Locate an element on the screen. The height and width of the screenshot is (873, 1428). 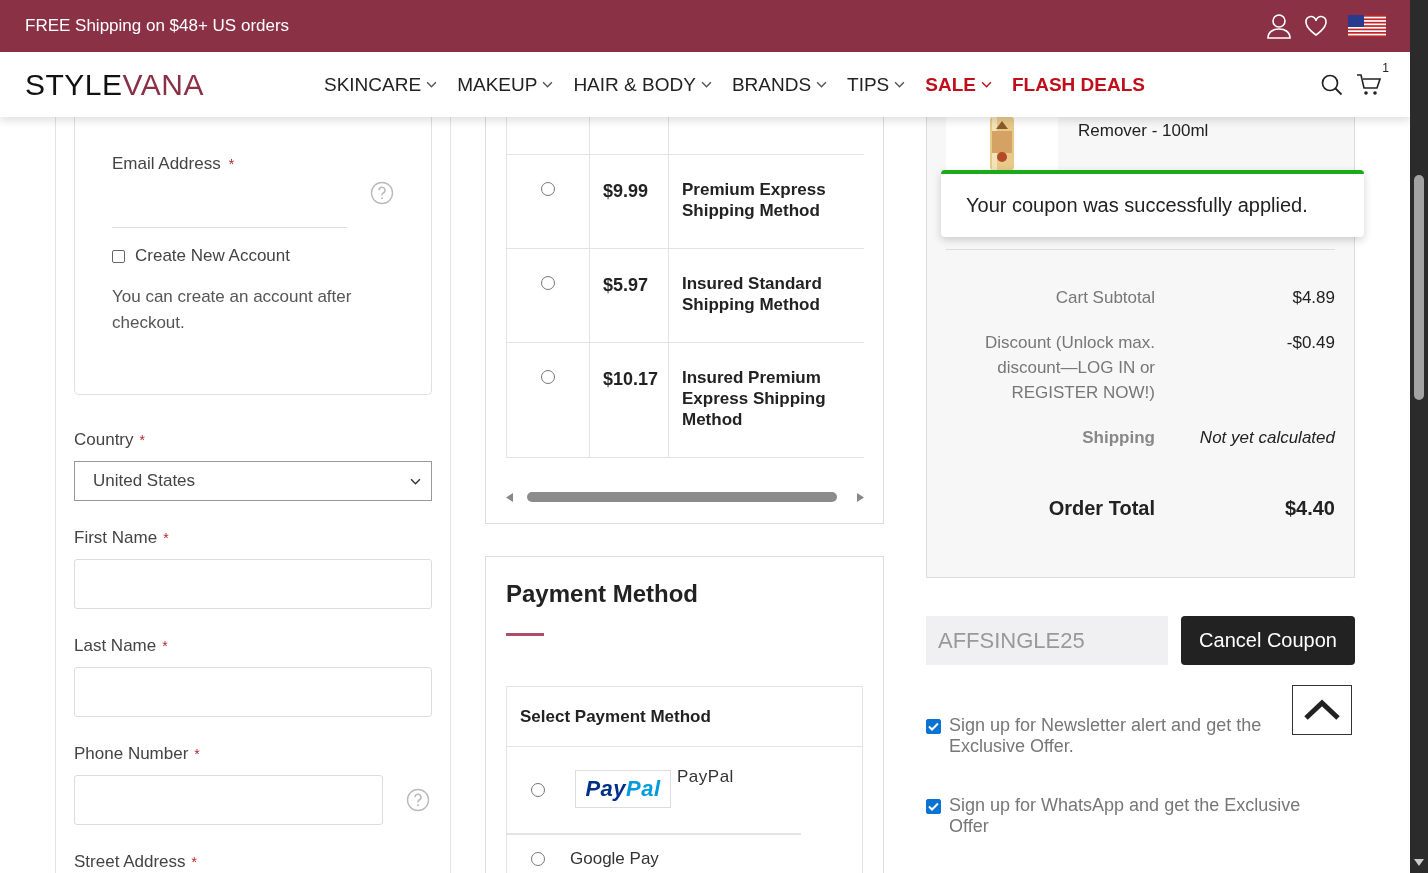
back-to-top-button is located at coordinates (1322, 710).